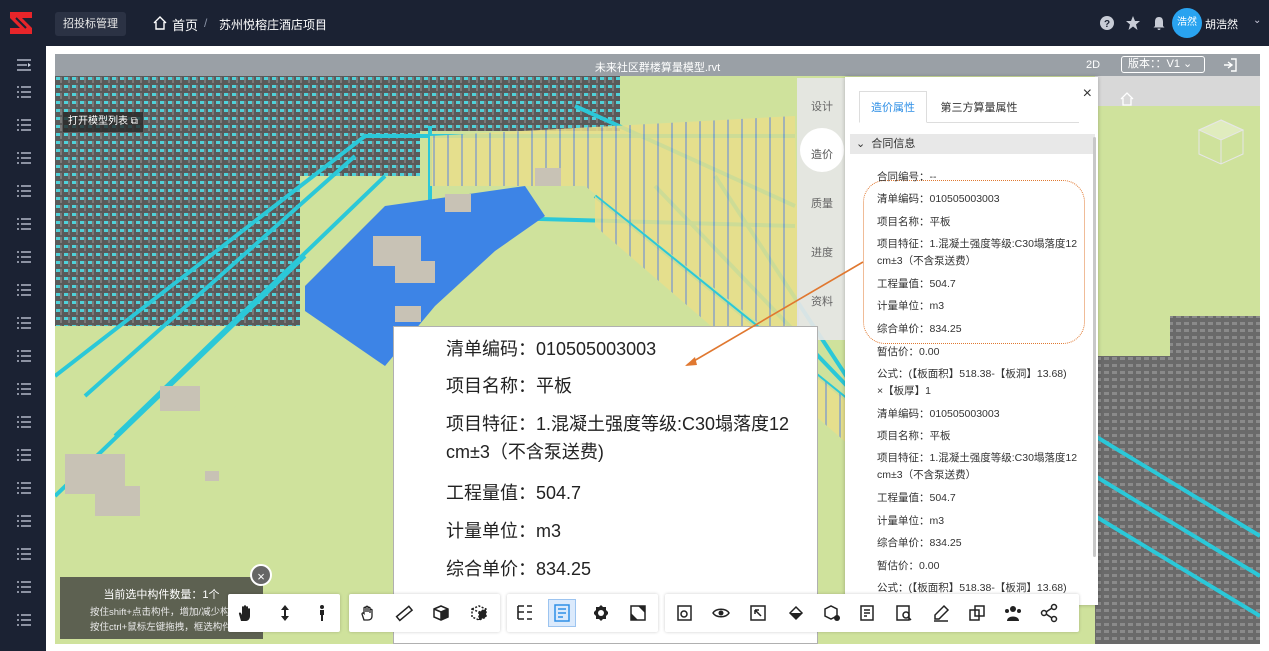  Describe the element at coordinates (1159, 23) in the screenshot. I see `bell-icon` at that location.